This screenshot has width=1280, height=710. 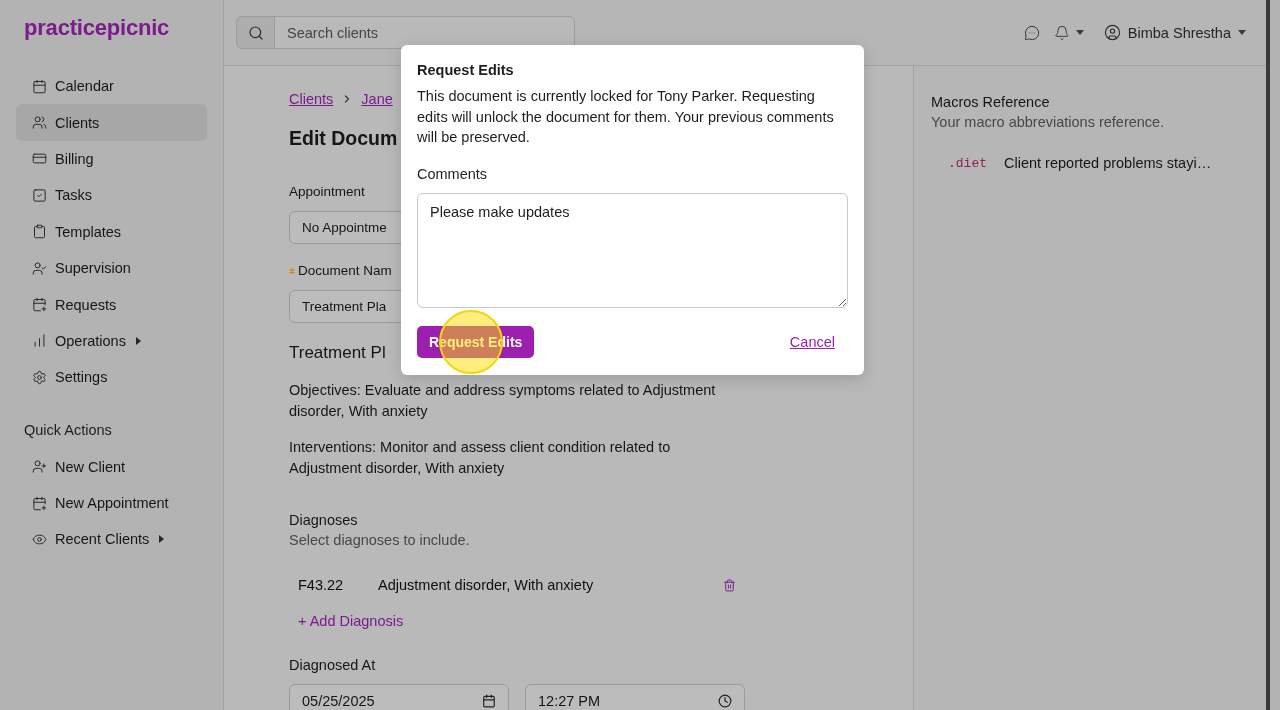 I want to click on plan-paragraph: Objectives: Evaluate and address symptoms related to Adjustment disorder, With anxiety, so click(x=503, y=401).